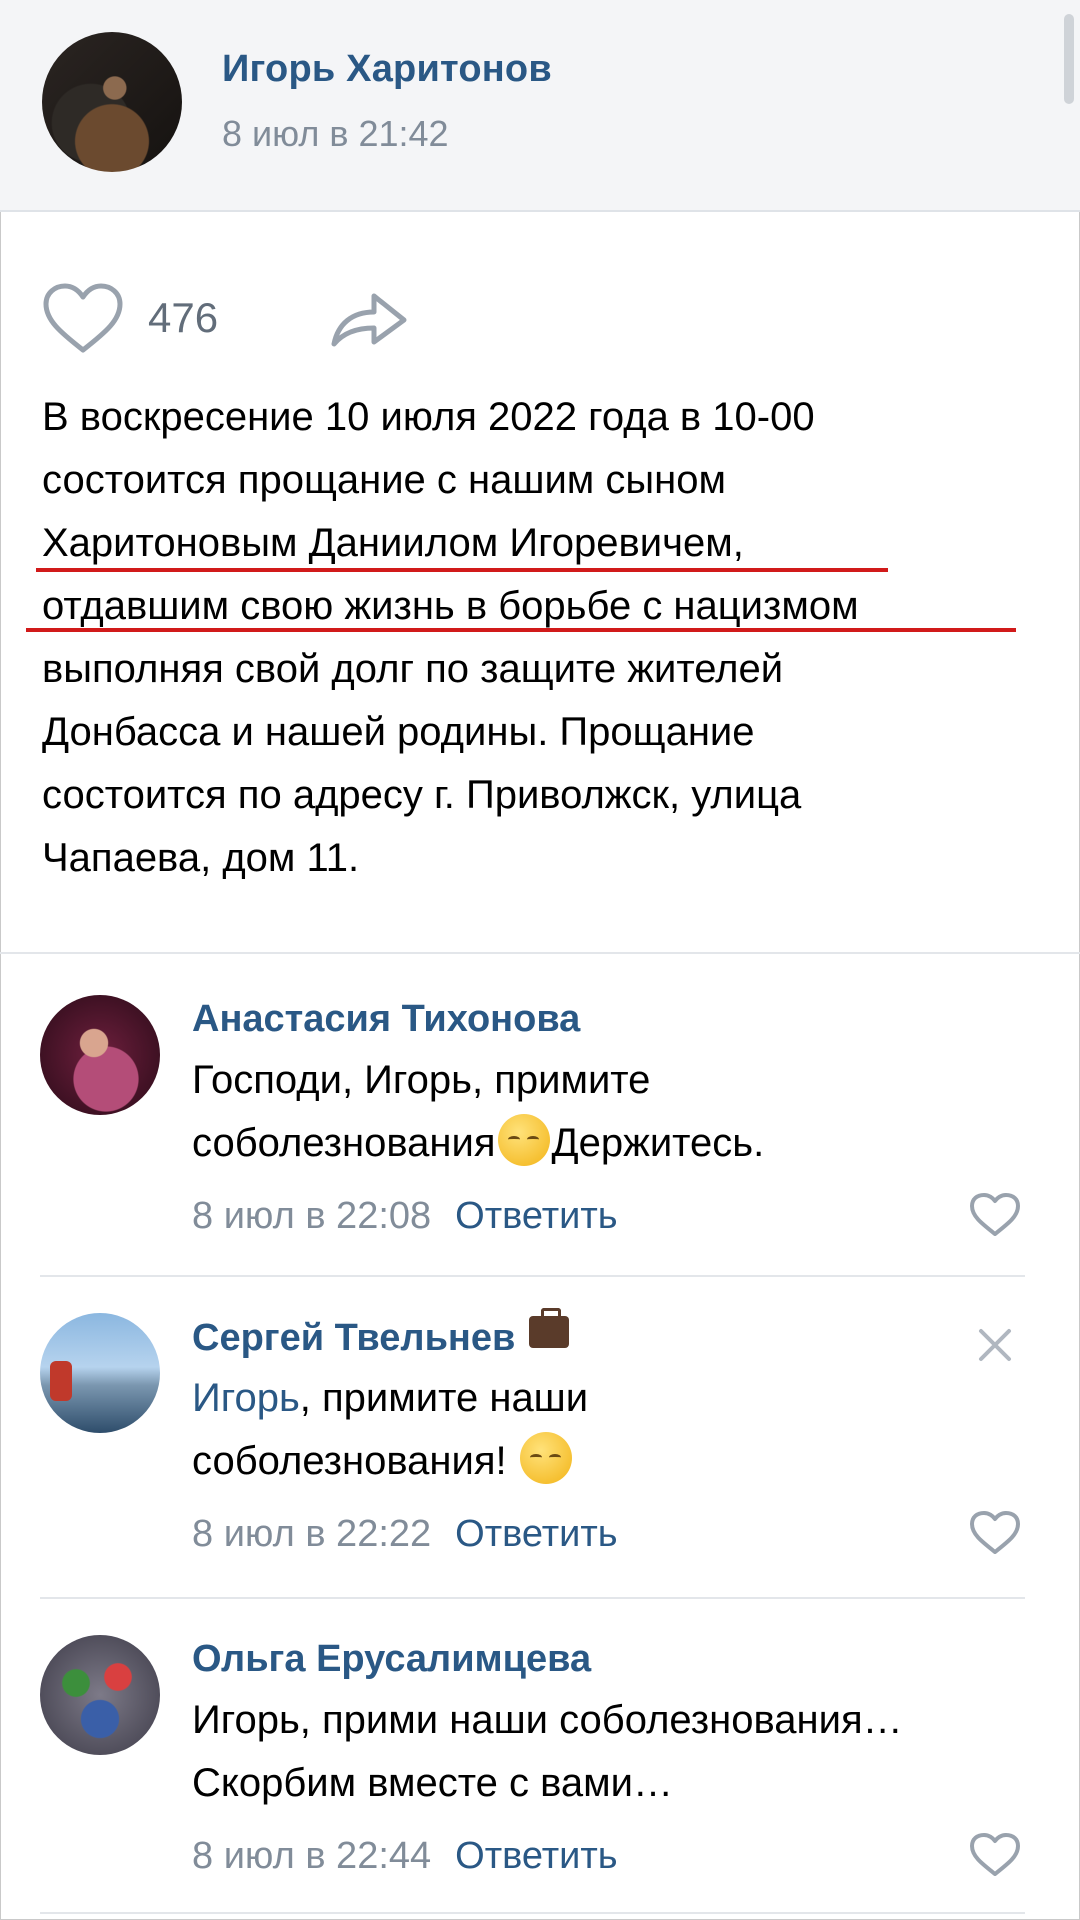  What do you see at coordinates (393, 543) in the screenshot?
I see `post-text-line: Харитоновым Даниилом Игоревичем,` at bounding box center [393, 543].